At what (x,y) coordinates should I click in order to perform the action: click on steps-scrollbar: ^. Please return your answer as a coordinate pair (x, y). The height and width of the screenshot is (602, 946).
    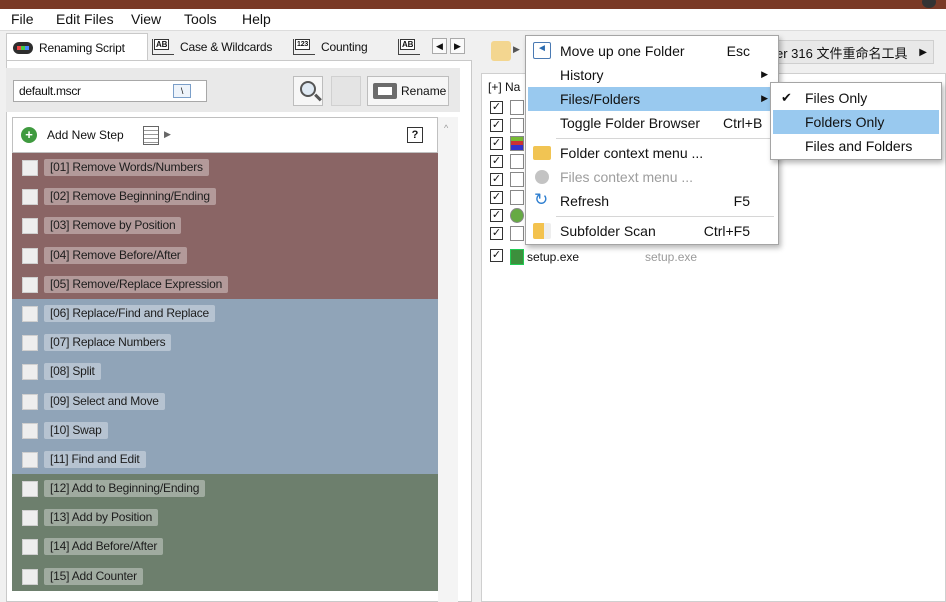
    Looking at the image, I should click on (448, 359).